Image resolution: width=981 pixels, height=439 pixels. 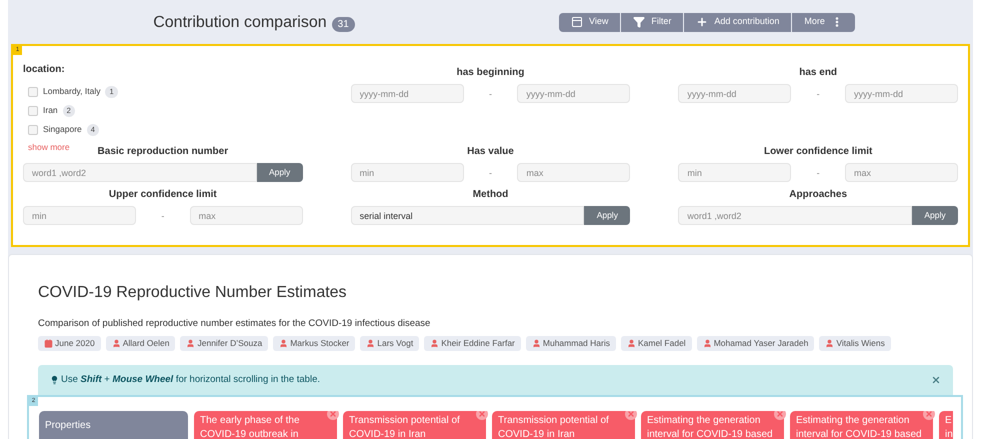 What do you see at coordinates (571, 344) in the screenshot?
I see `author-tag: Muhammad Haris` at bounding box center [571, 344].